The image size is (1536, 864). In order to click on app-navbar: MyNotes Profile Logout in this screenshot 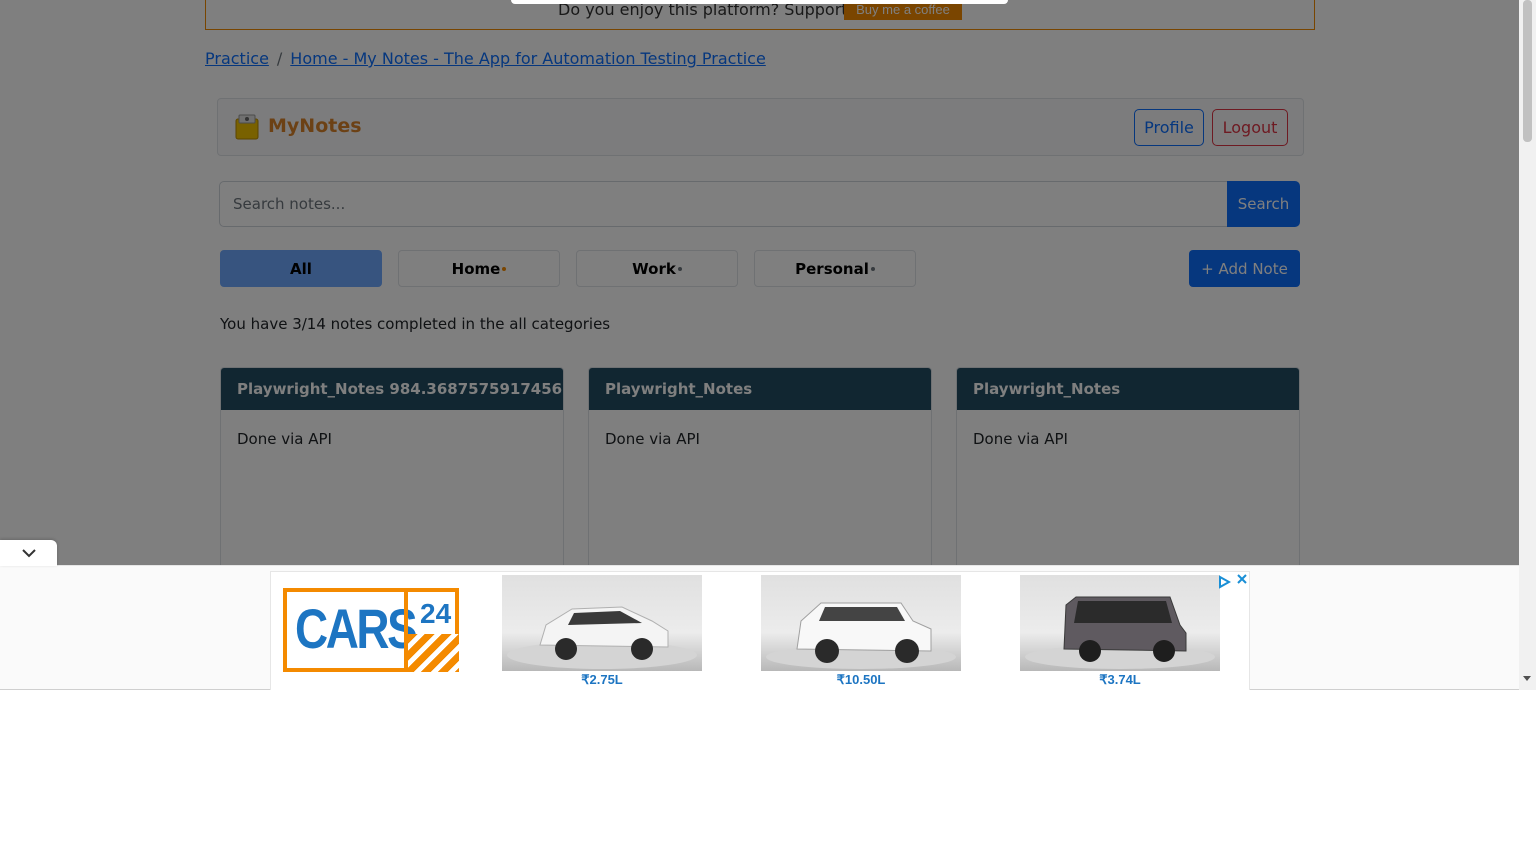, I will do `click(760, 127)`.